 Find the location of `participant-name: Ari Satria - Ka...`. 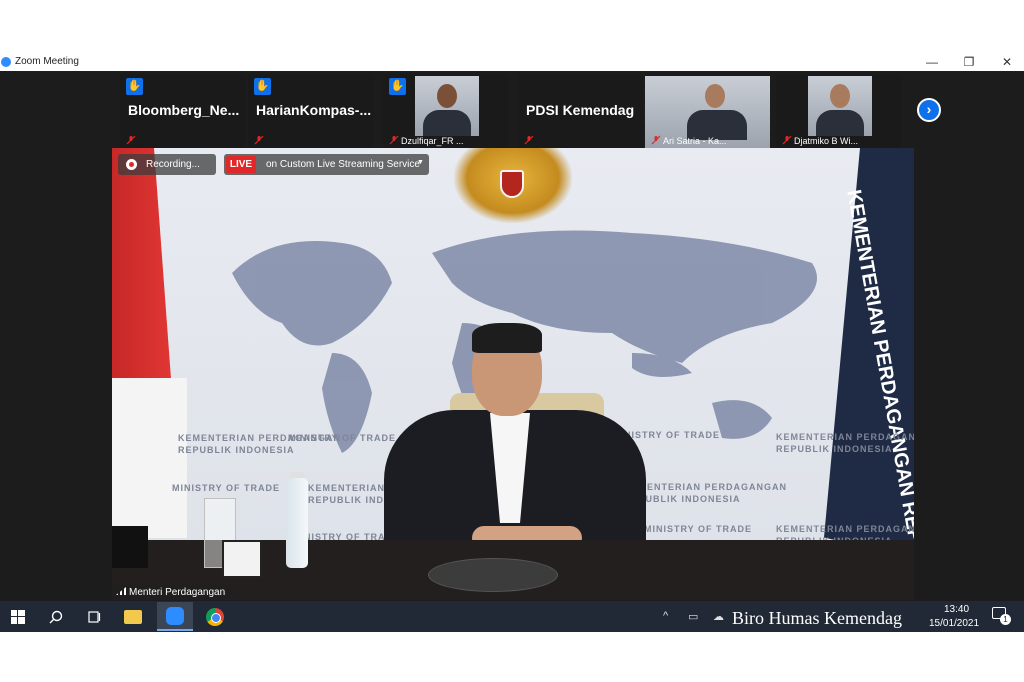

participant-name: Ari Satria - Ka... is located at coordinates (695, 141).